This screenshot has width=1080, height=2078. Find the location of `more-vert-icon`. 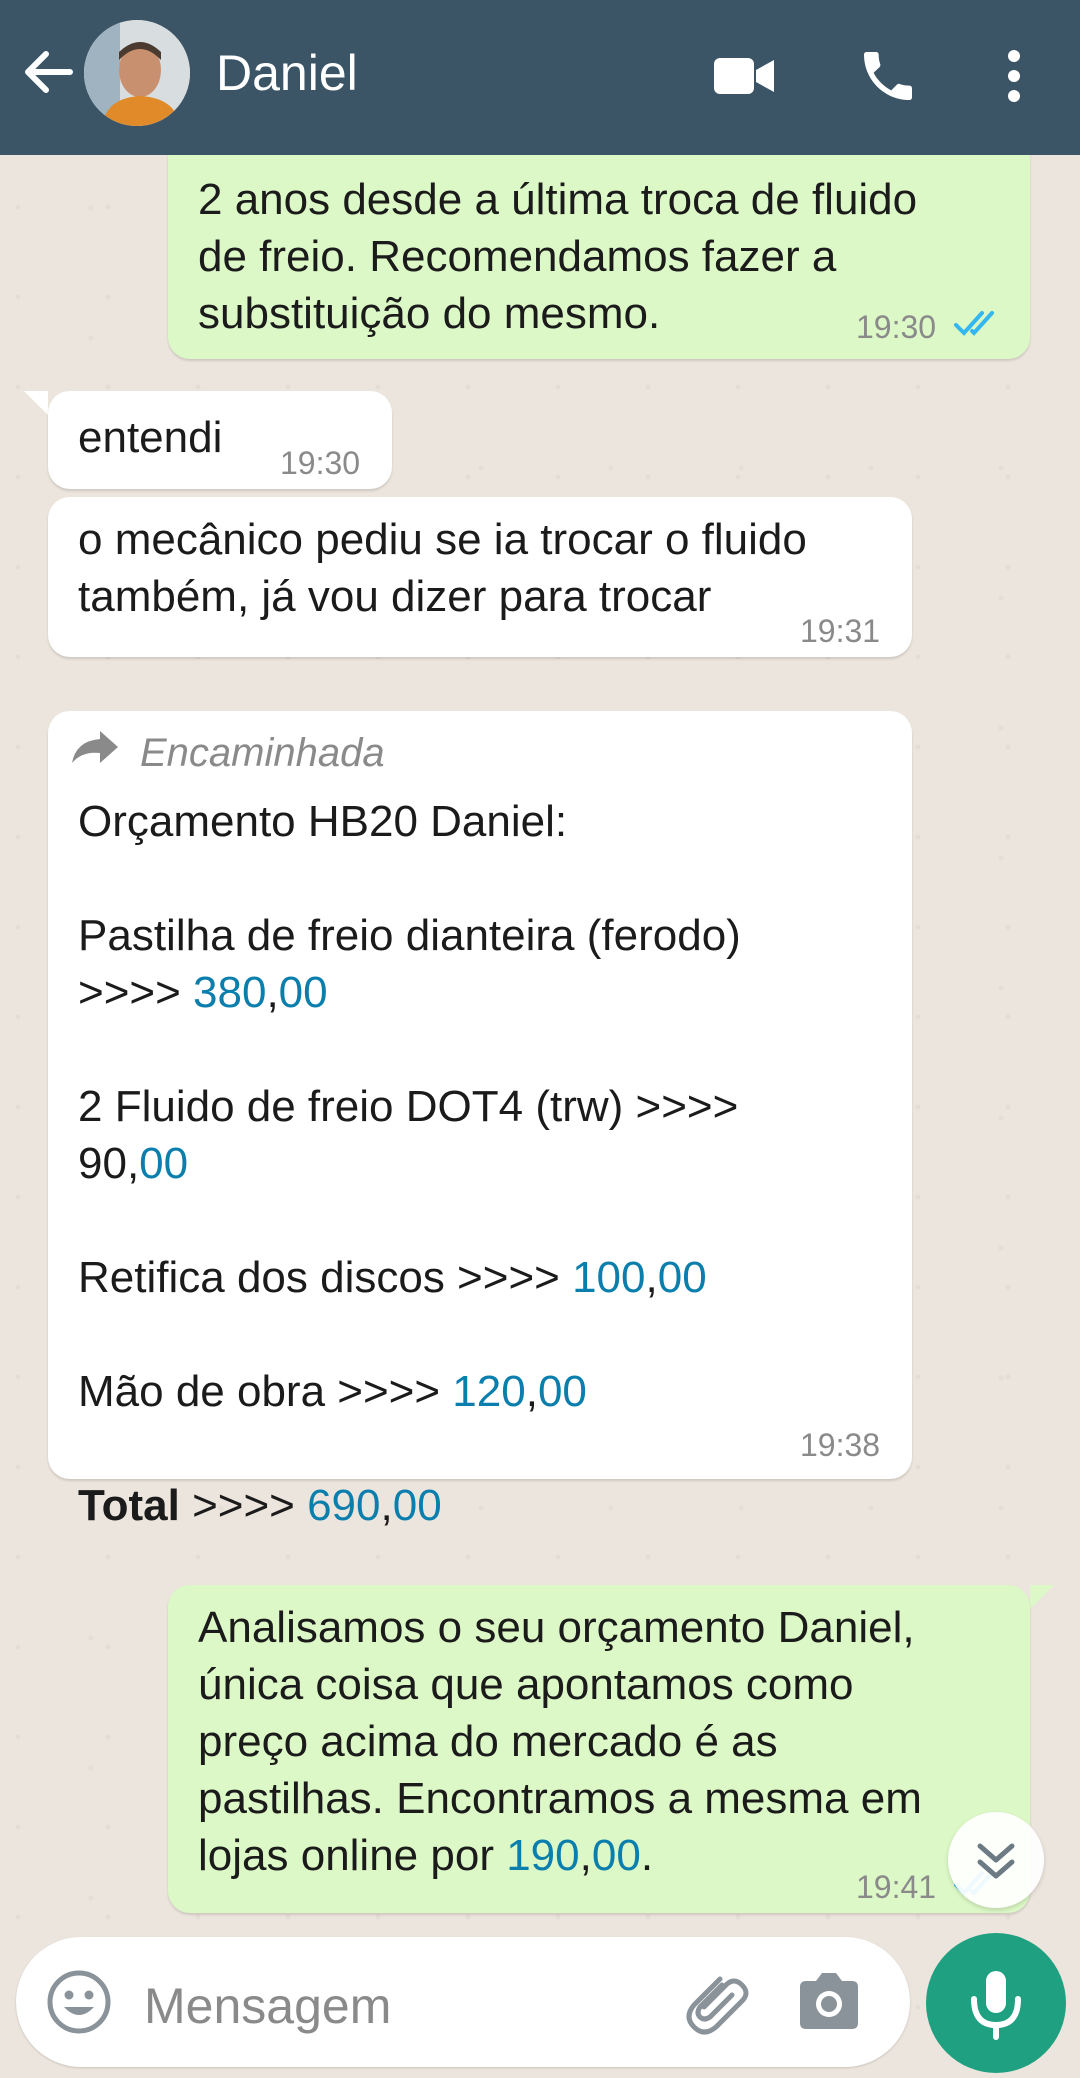

more-vert-icon is located at coordinates (1014, 76).